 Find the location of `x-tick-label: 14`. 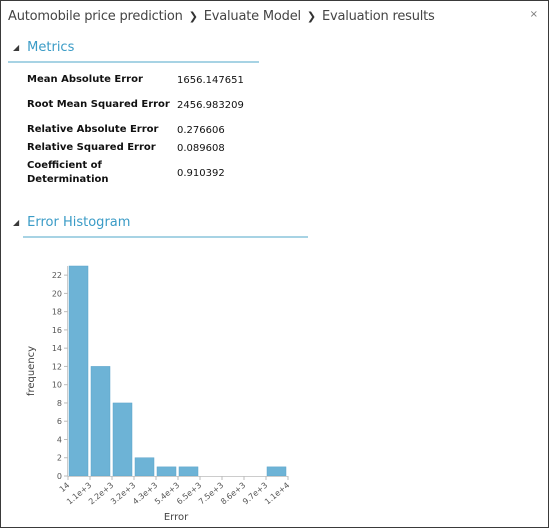

x-tick-label: 14 is located at coordinates (65, 487).